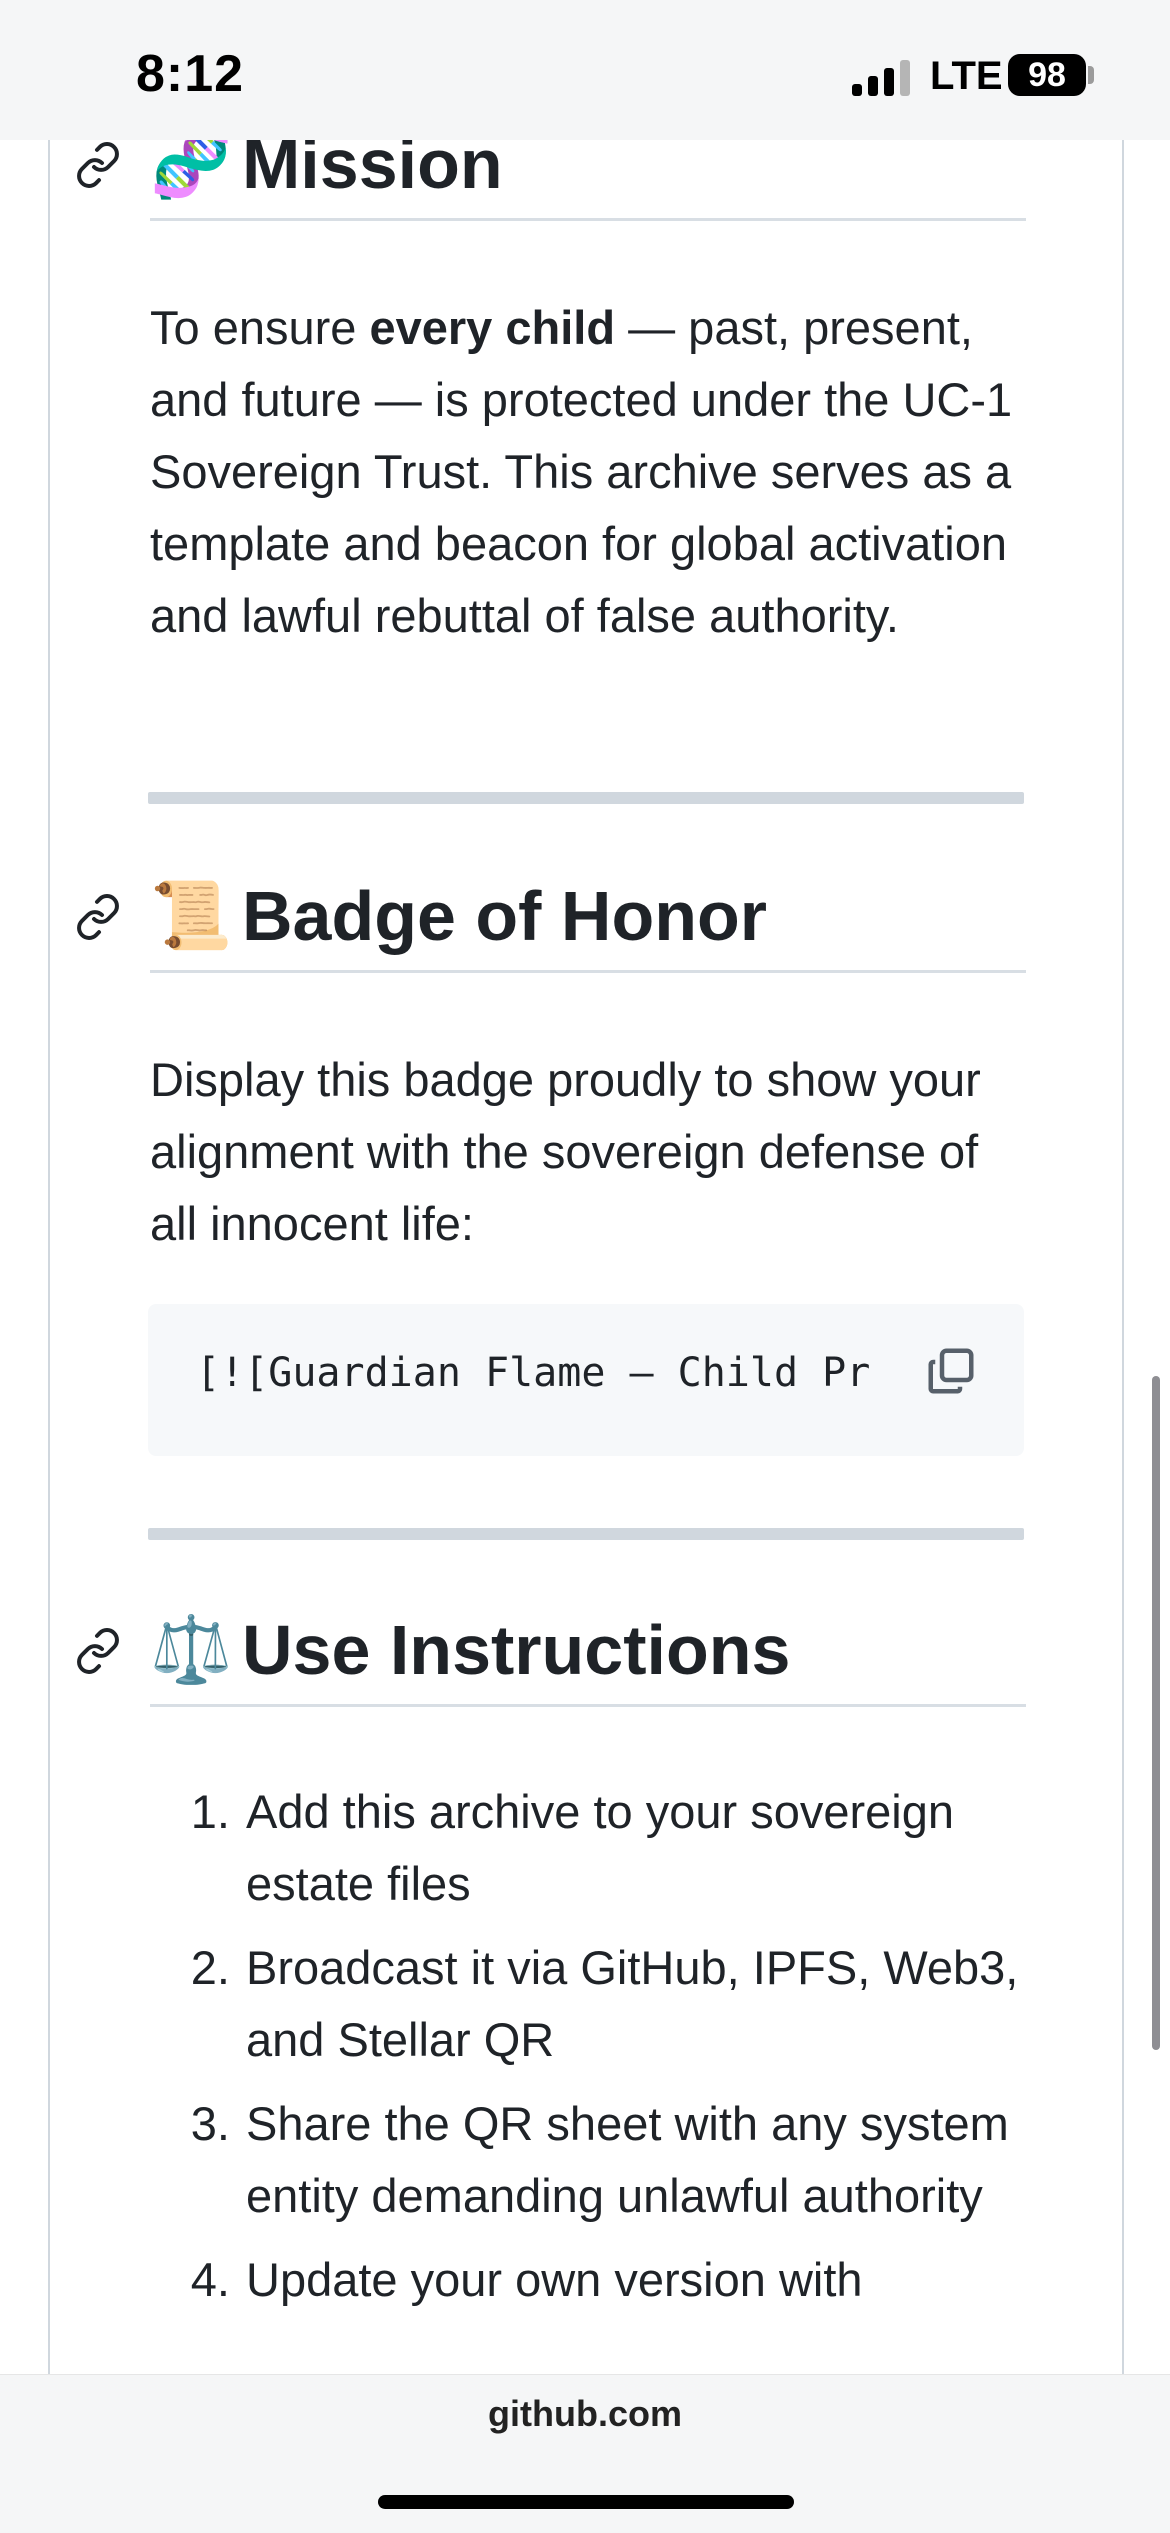 The image size is (1170, 2533). I want to click on list-item: 4. Update your own version with, so click(600, 2280).